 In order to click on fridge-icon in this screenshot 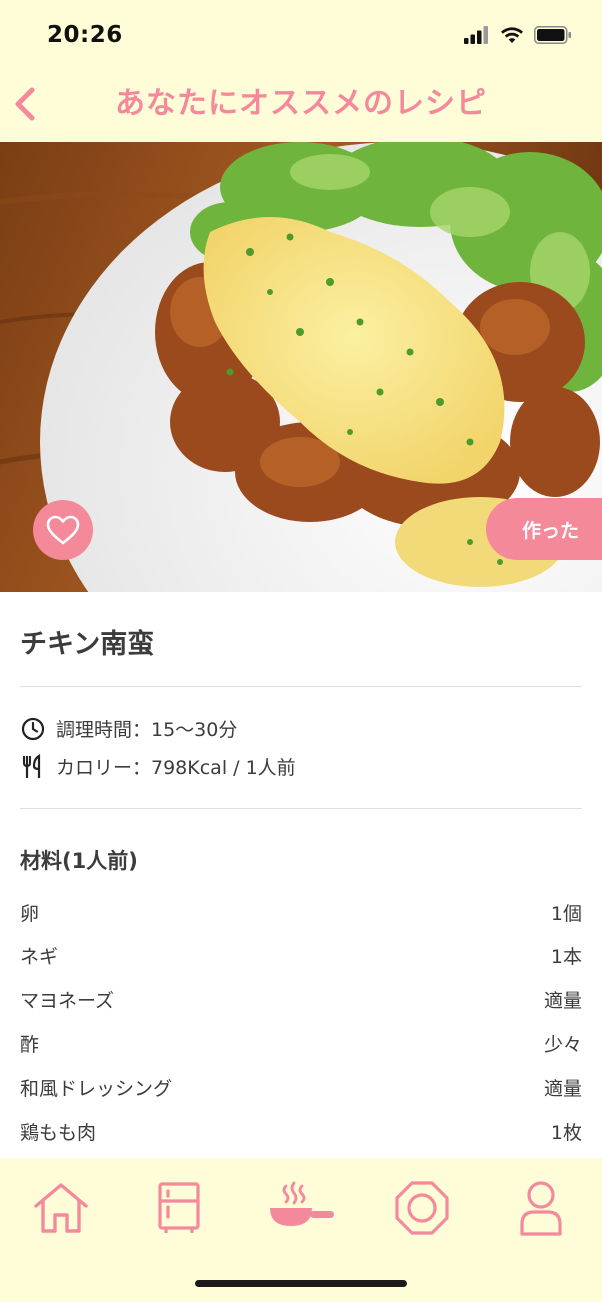, I will do `click(179, 1207)`.